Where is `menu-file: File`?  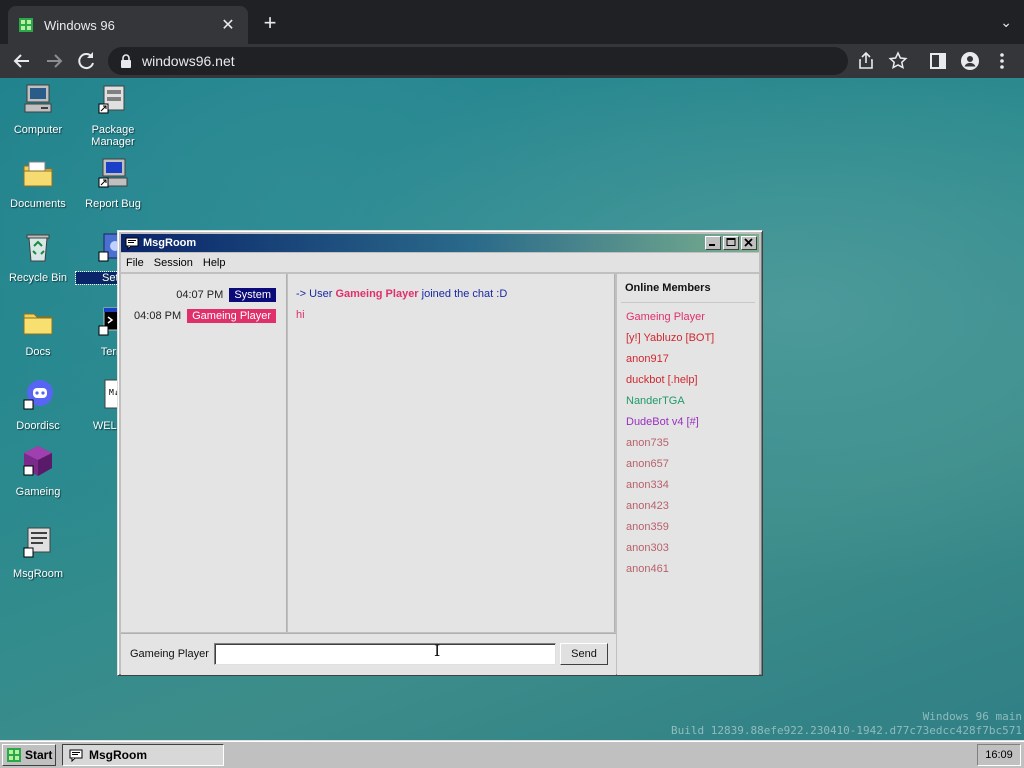
menu-file: File is located at coordinates (135, 263).